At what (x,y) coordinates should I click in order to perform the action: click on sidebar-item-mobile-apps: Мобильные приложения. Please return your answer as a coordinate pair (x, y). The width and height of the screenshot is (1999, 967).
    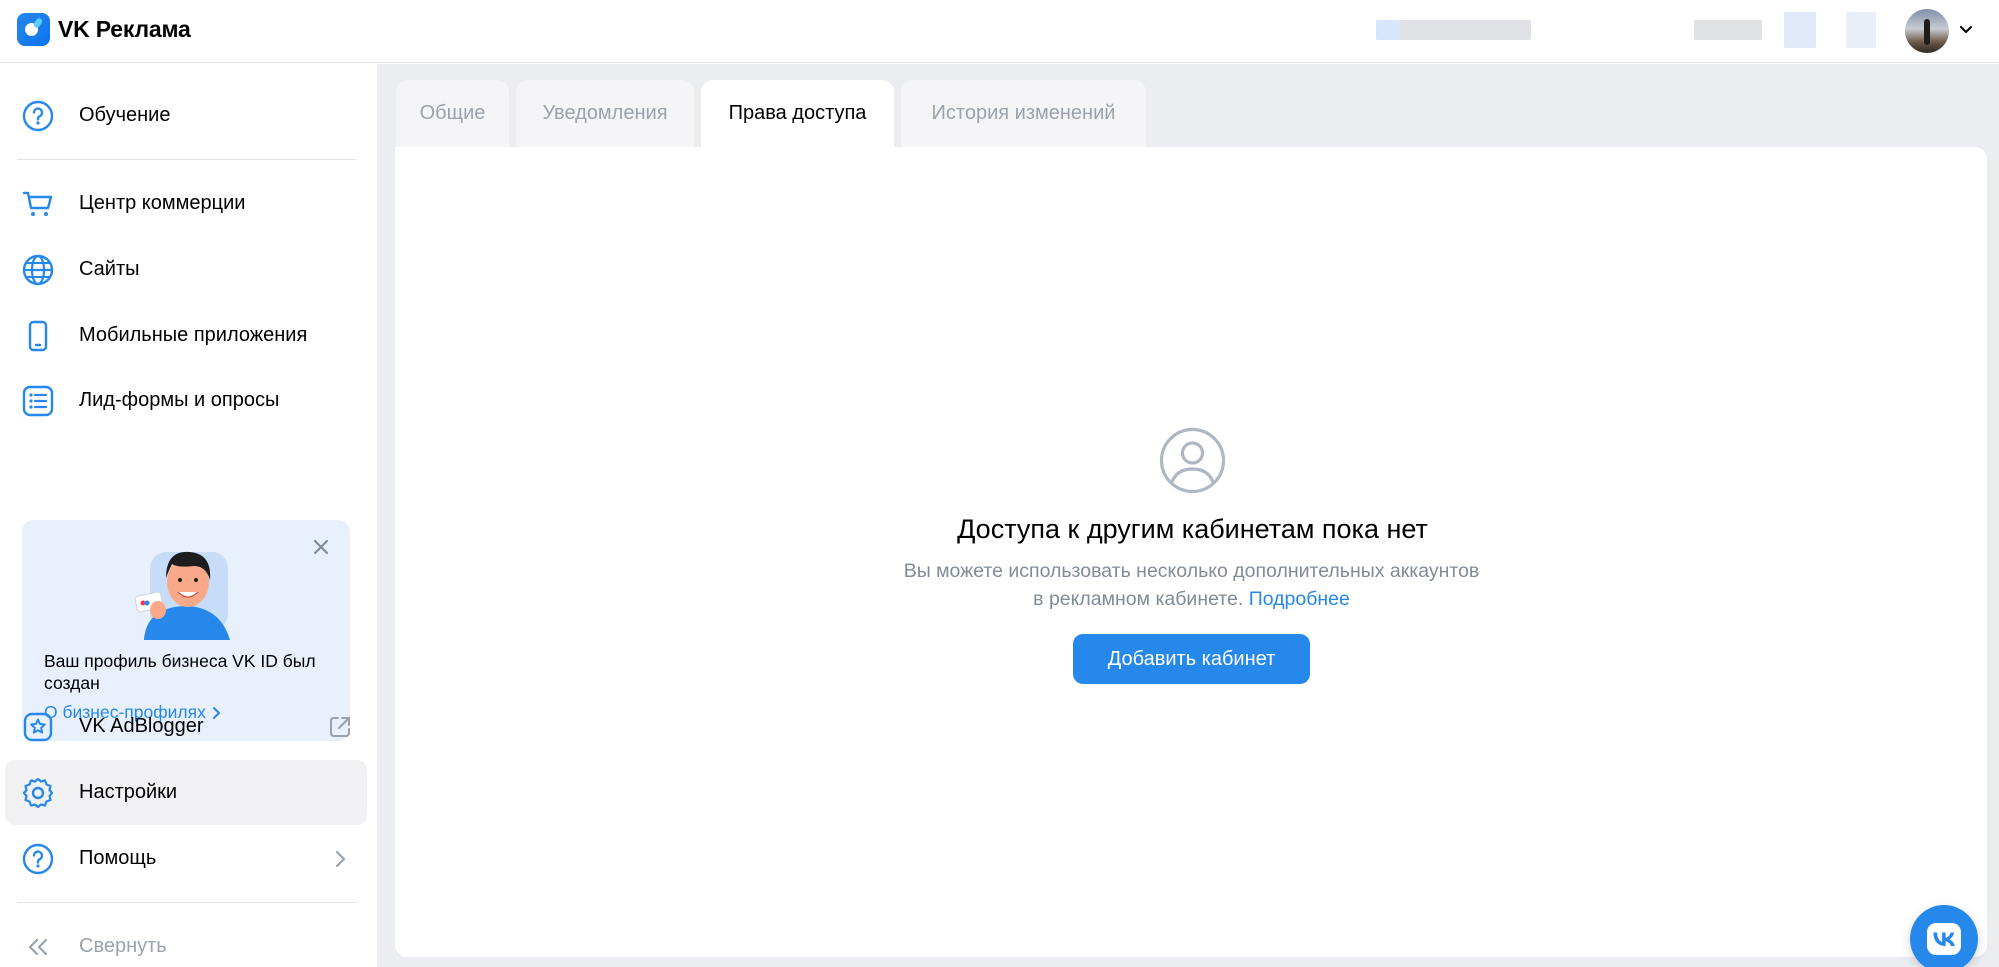
    Looking at the image, I should click on (186, 335).